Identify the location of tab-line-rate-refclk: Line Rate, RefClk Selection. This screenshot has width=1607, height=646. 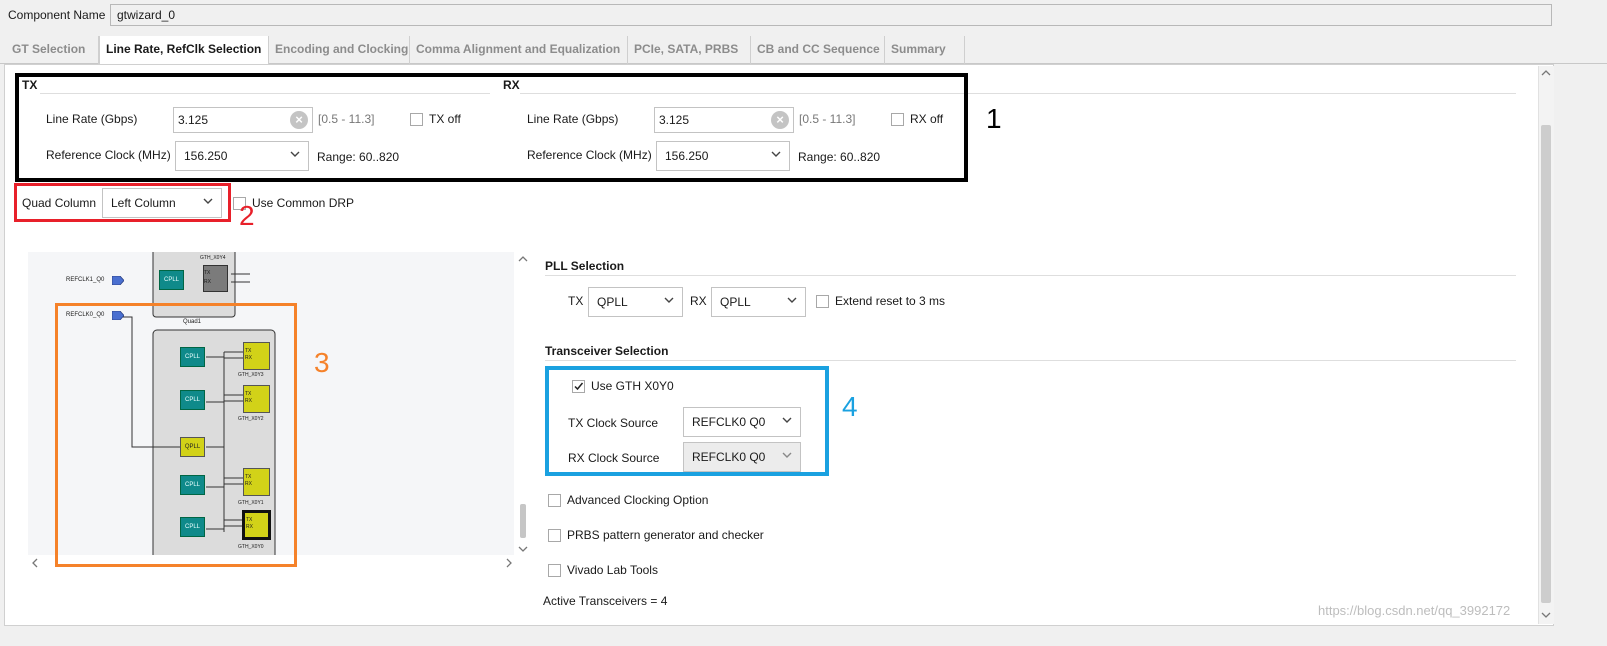
(184, 50).